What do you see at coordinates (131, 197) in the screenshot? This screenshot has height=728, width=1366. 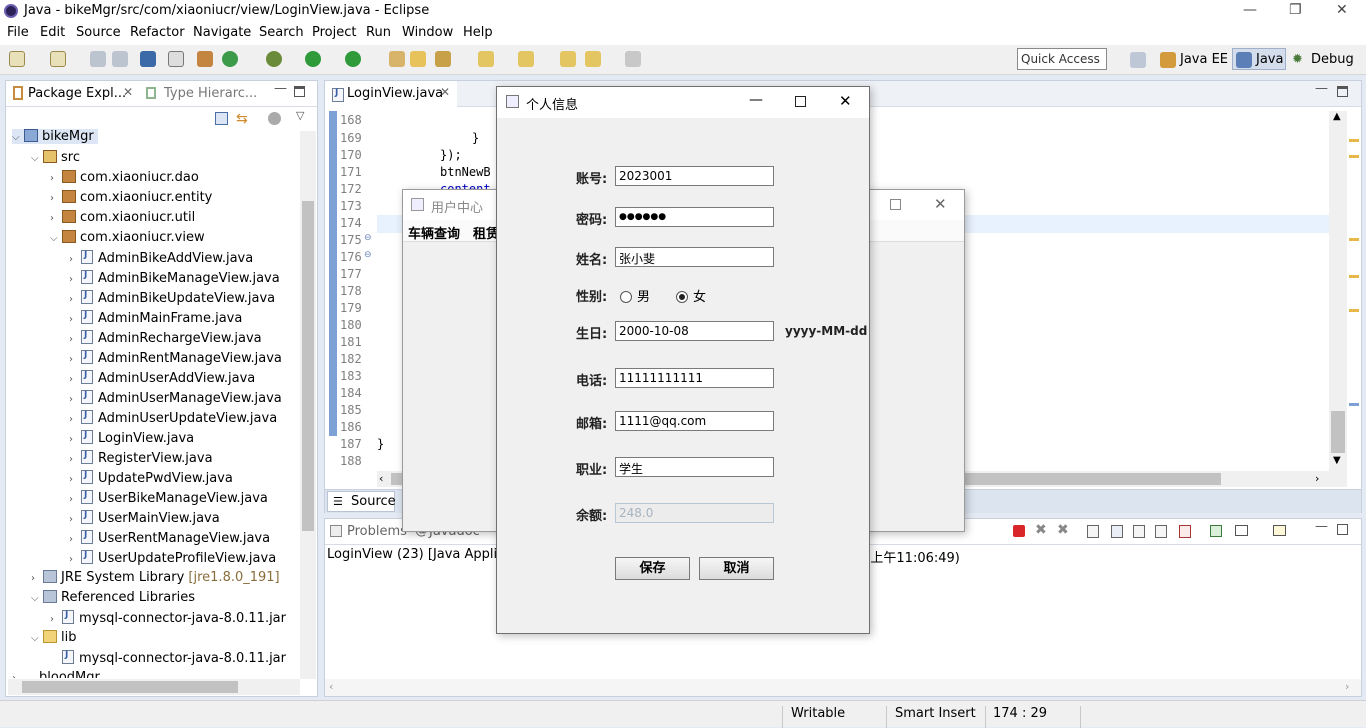 I see `tree-item-package: › com.xiaoniucr.entity` at bounding box center [131, 197].